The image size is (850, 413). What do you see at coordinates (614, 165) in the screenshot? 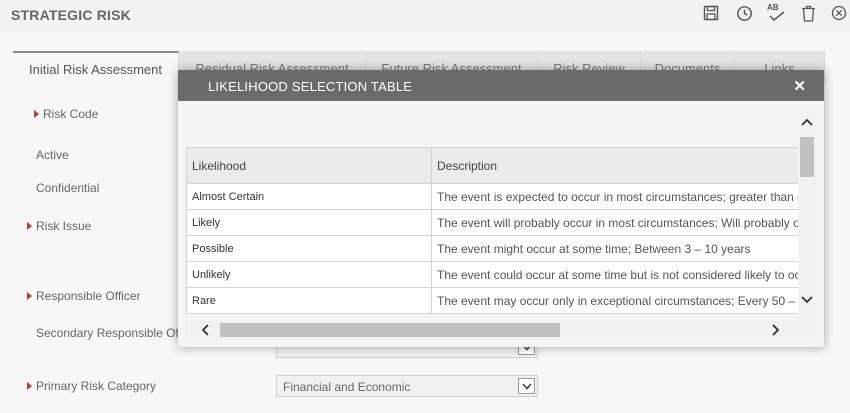
I see `column-header-description: Description` at bounding box center [614, 165].